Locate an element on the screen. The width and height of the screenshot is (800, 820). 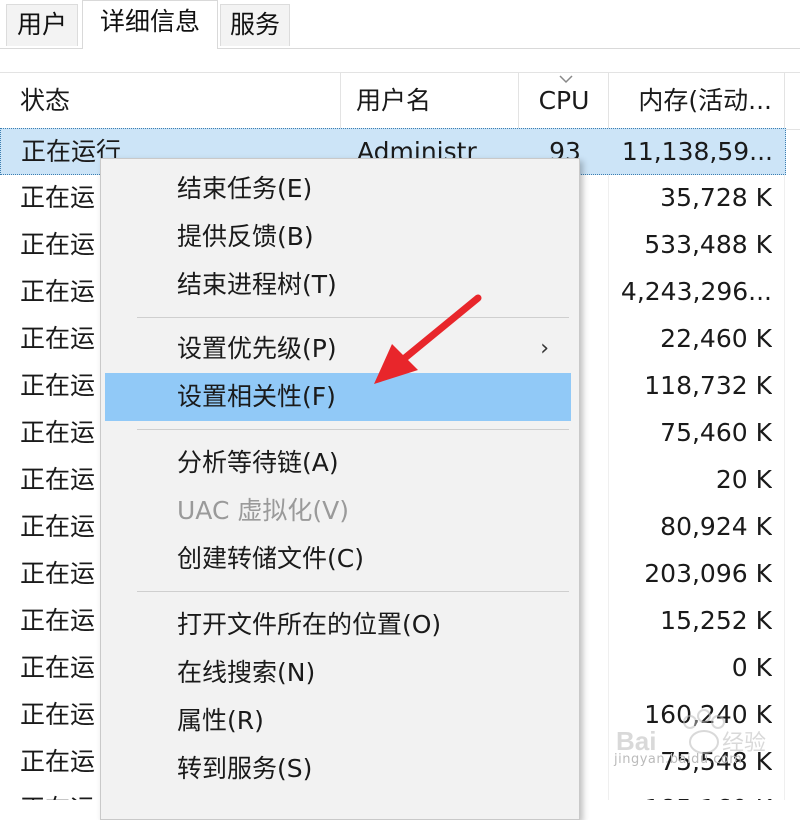
column-header-status: 状态 is located at coordinates (170, 101).